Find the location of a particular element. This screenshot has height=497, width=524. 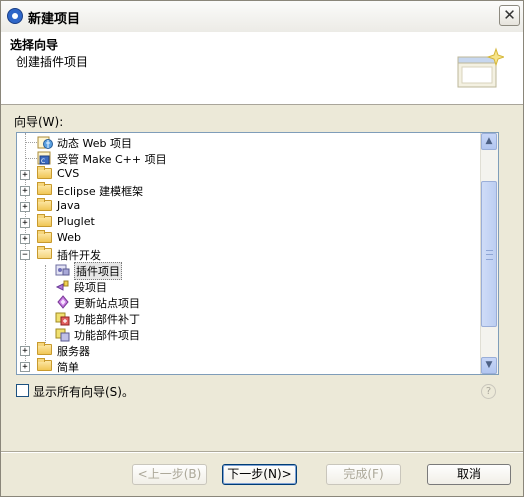

scroll-down-button: ▼ is located at coordinates (489, 365).